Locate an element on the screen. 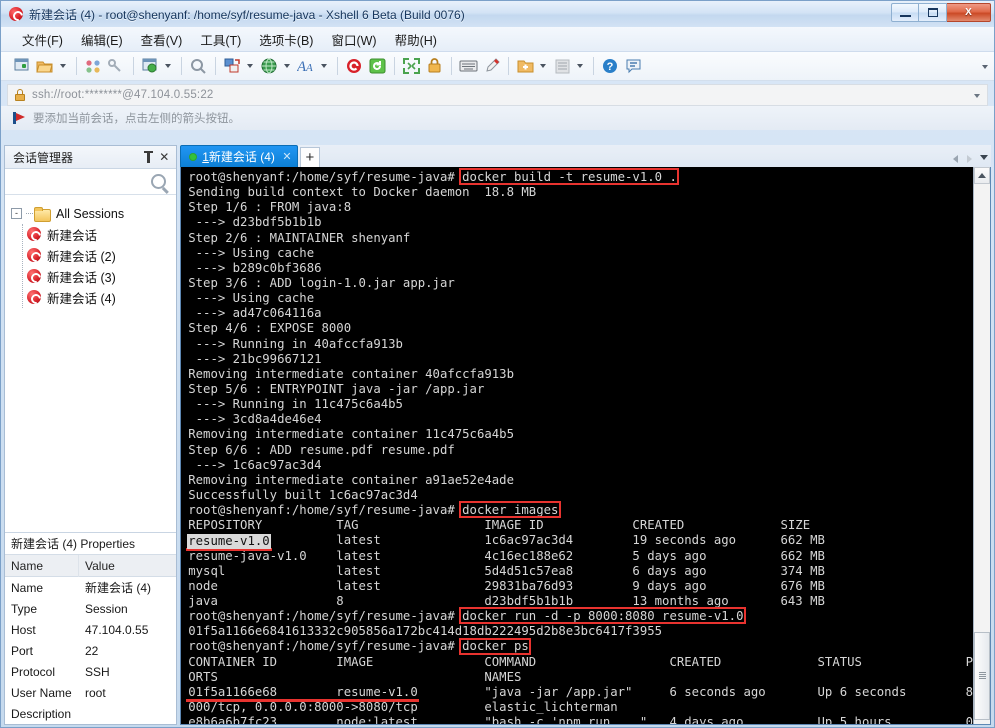  session-icon is located at coordinates (34, 234).